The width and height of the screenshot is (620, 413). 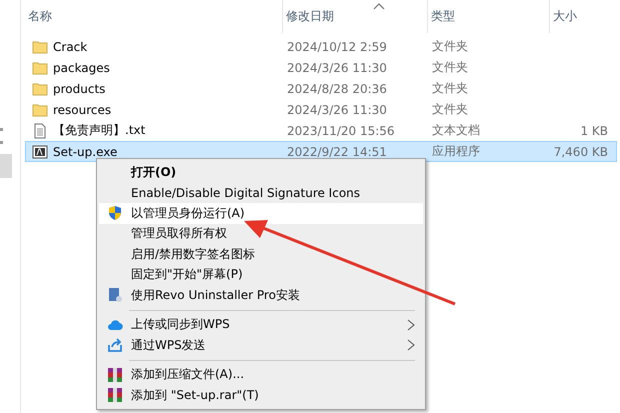 I want to click on menu-item: 管理员取得所有权, so click(x=261, y=234).